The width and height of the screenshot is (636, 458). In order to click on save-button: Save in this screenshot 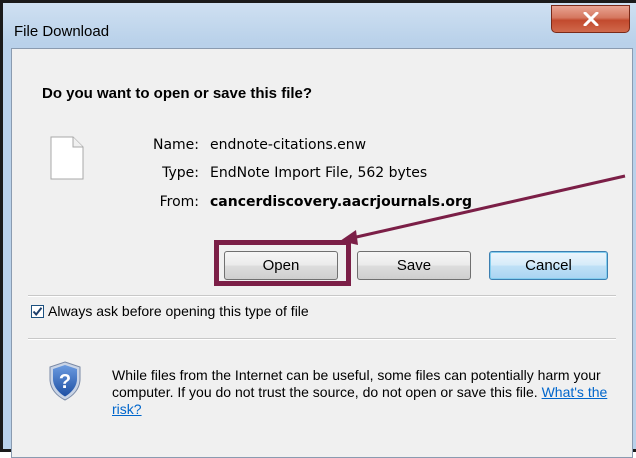, I will do `click(414, 265)`.